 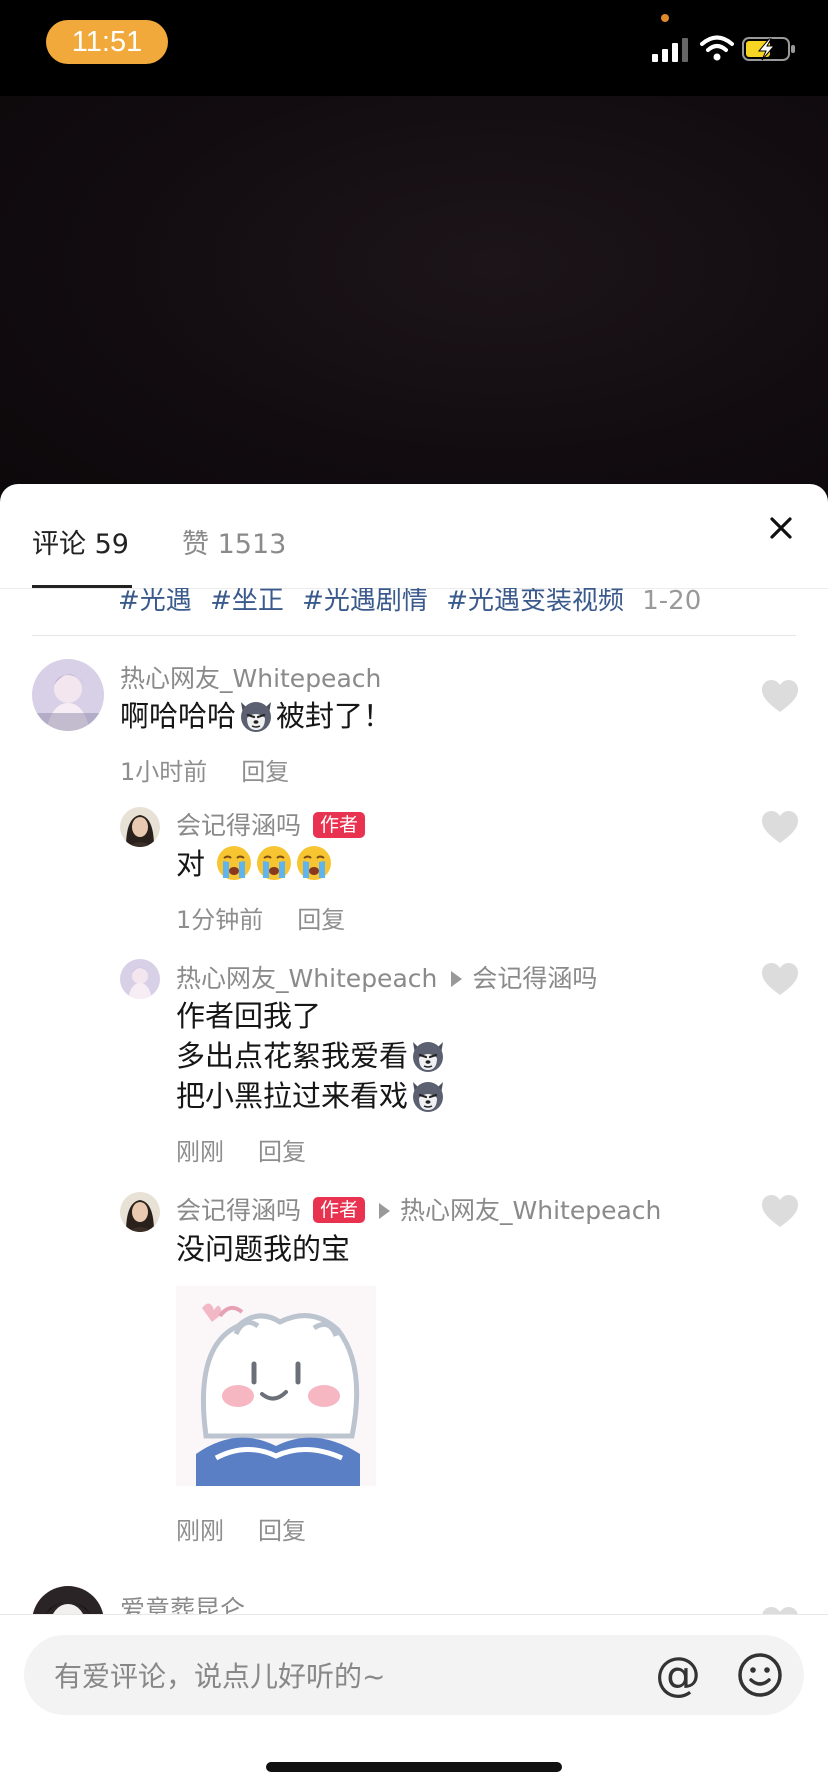 I want to click on reply-text-part: 多出点花絮我爱看, so click(x=292, y=1056).